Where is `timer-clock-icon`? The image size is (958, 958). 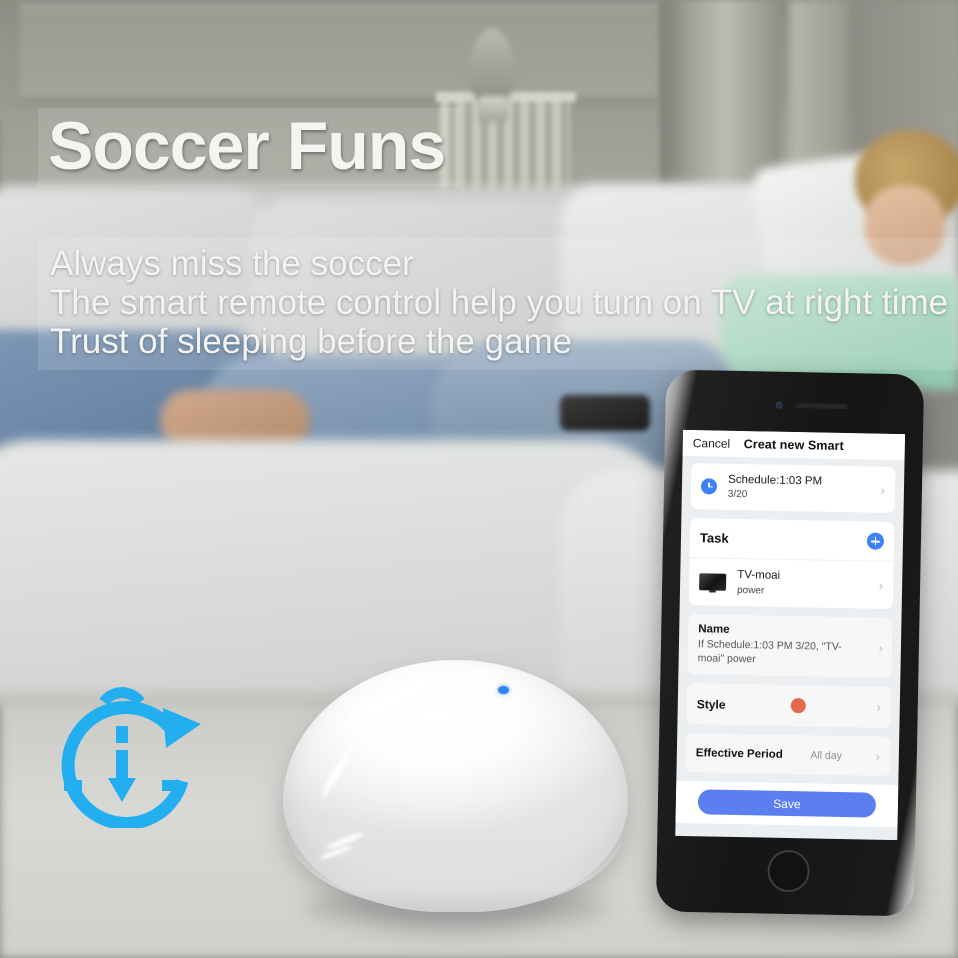
timer-clock-icon is located at coordinates (126, 754).